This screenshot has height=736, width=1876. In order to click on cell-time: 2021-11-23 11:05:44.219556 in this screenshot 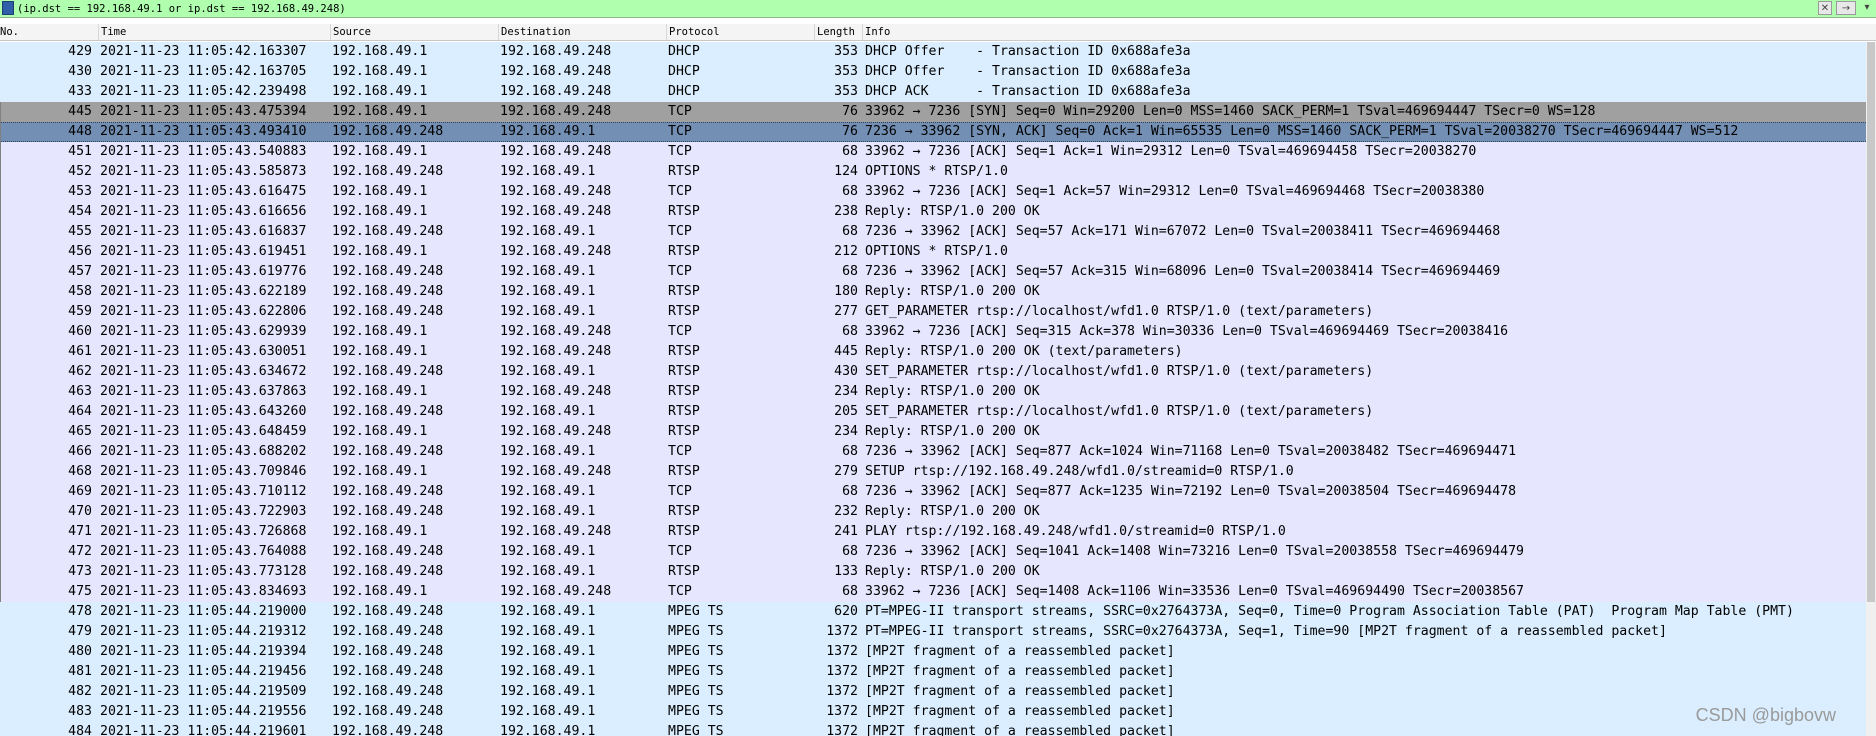, I will do `click(203, 711)`.